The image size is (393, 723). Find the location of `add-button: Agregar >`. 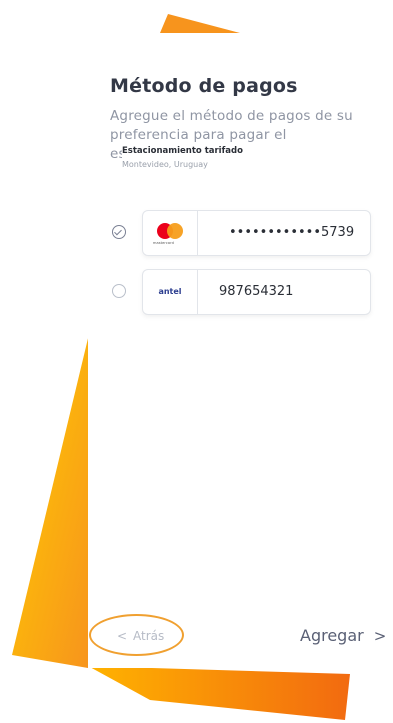

add-button: Agregar > is located at coordinates (343, 636).